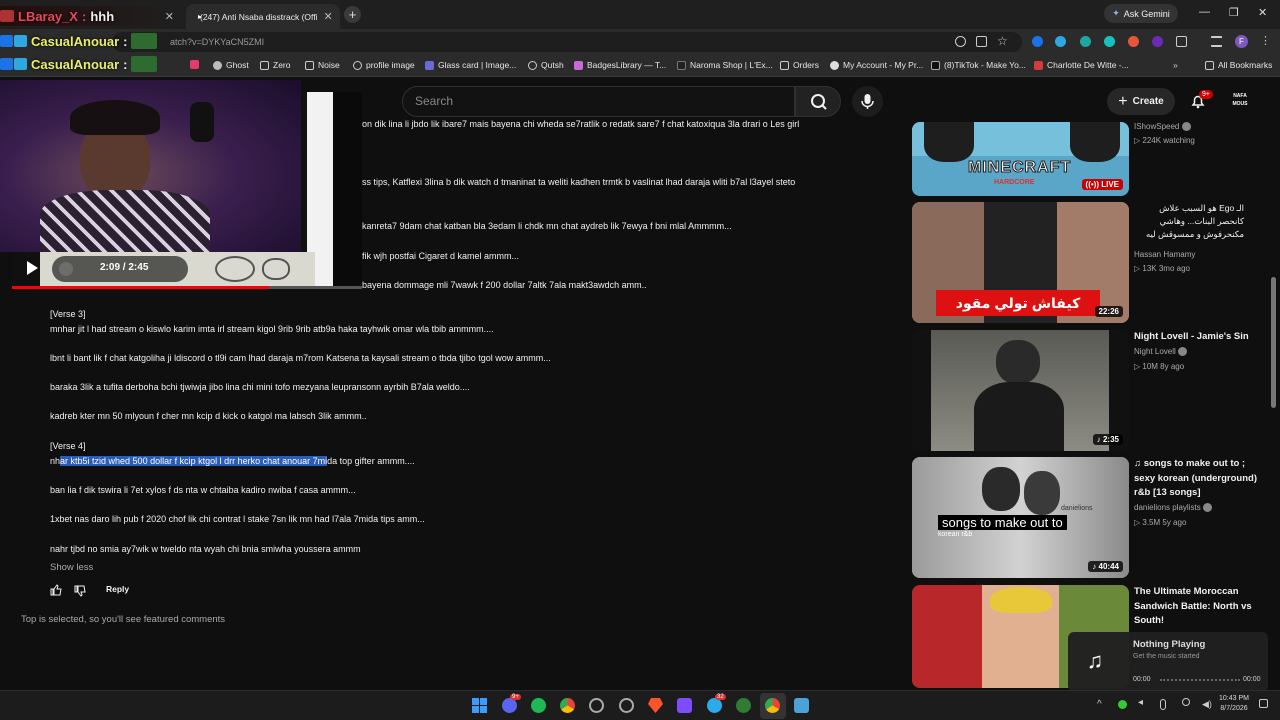  I want to click on duration-label: 40:44, so click(1108, 566).